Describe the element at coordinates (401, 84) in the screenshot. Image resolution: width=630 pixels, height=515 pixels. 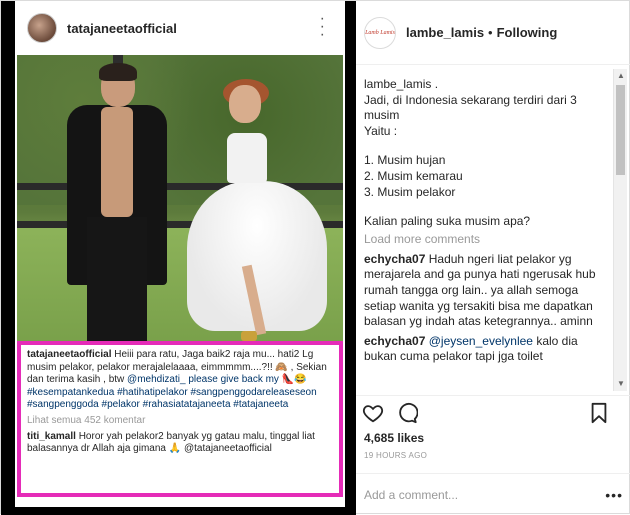
I see `caption-line: lambe_lamis .` at that location.